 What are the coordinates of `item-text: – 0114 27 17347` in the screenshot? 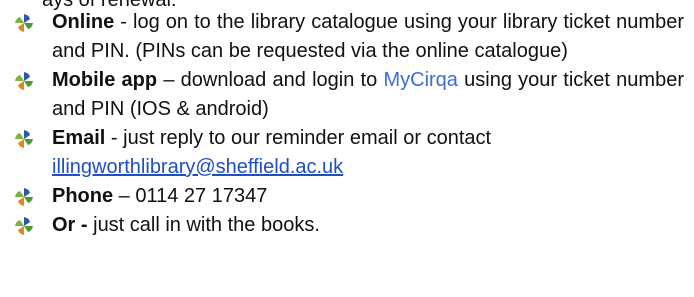 It's located at (190, 196).